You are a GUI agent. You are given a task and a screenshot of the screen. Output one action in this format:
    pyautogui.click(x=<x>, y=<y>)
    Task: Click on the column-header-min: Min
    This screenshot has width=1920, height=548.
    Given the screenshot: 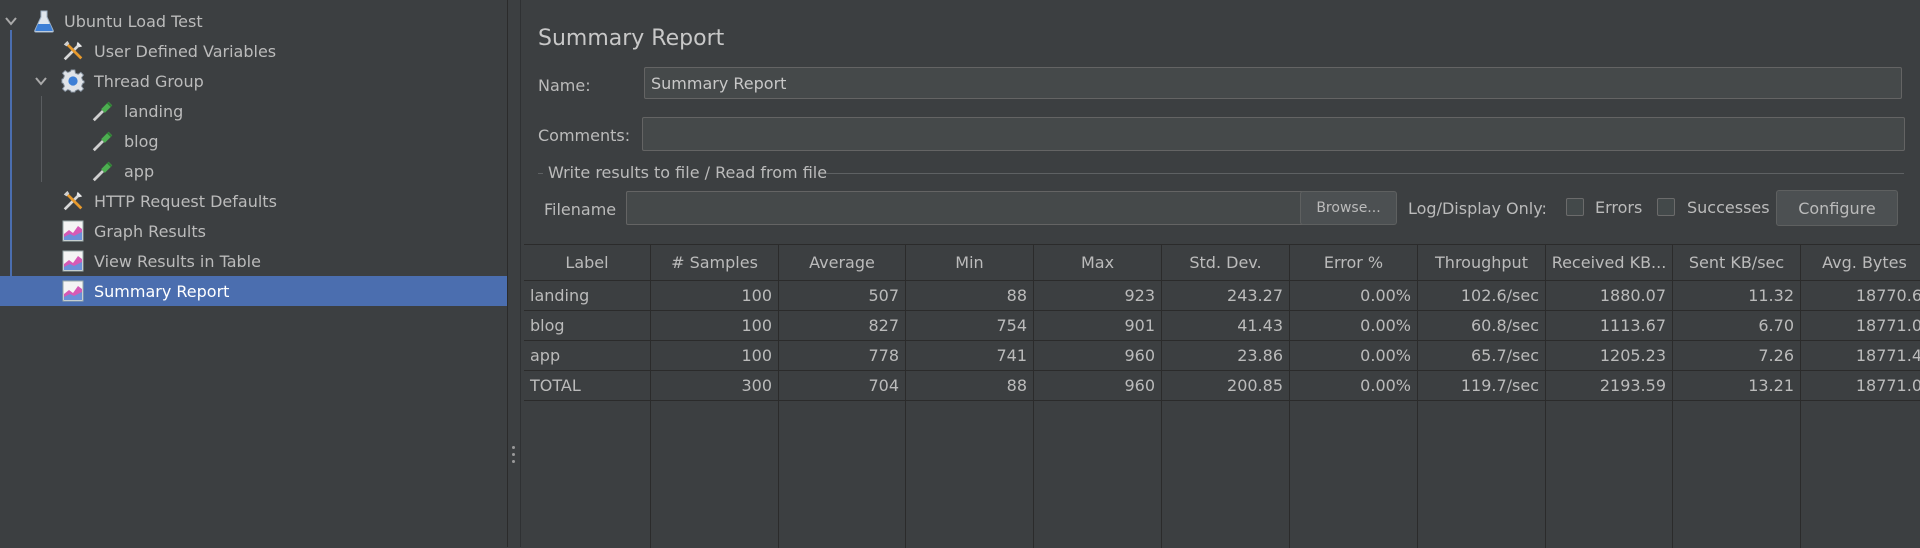 What is the action you would take?
    pyautogui.click(x=970, y=263)
    